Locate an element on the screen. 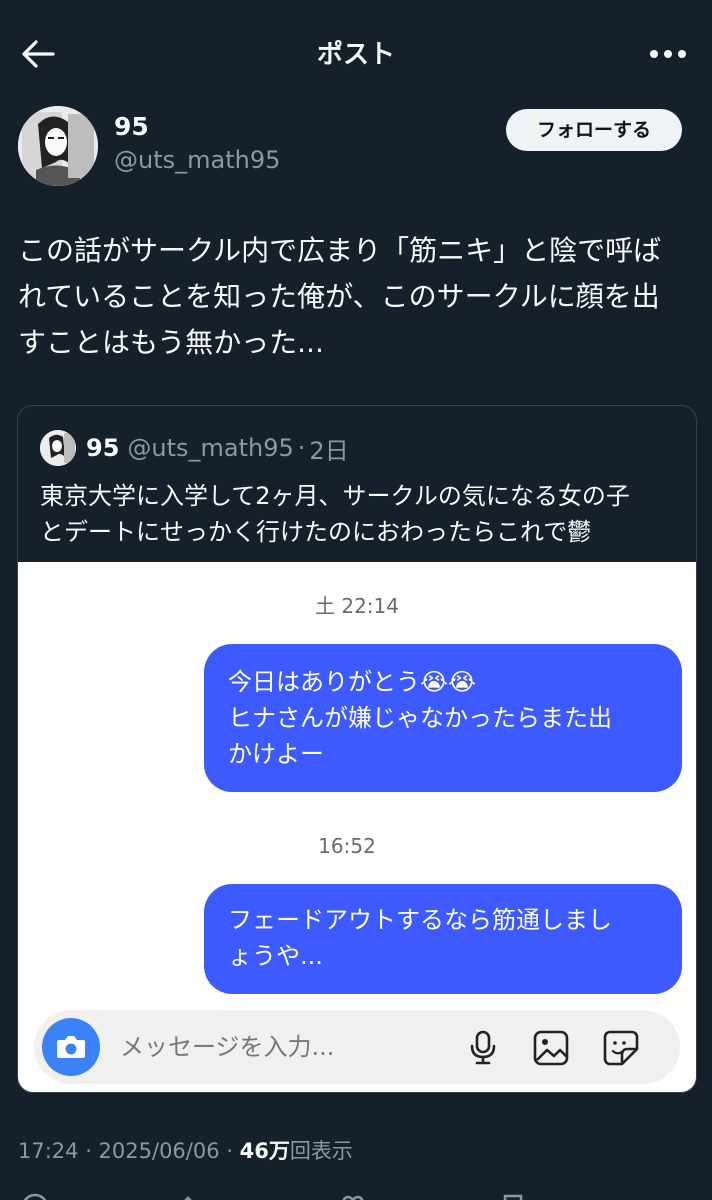 This screenshot has width=712, height=1200. quoted-text-line: とデートにせっかく行けたのにおわったらこれで鬱 is located at coordinates (316, 532).